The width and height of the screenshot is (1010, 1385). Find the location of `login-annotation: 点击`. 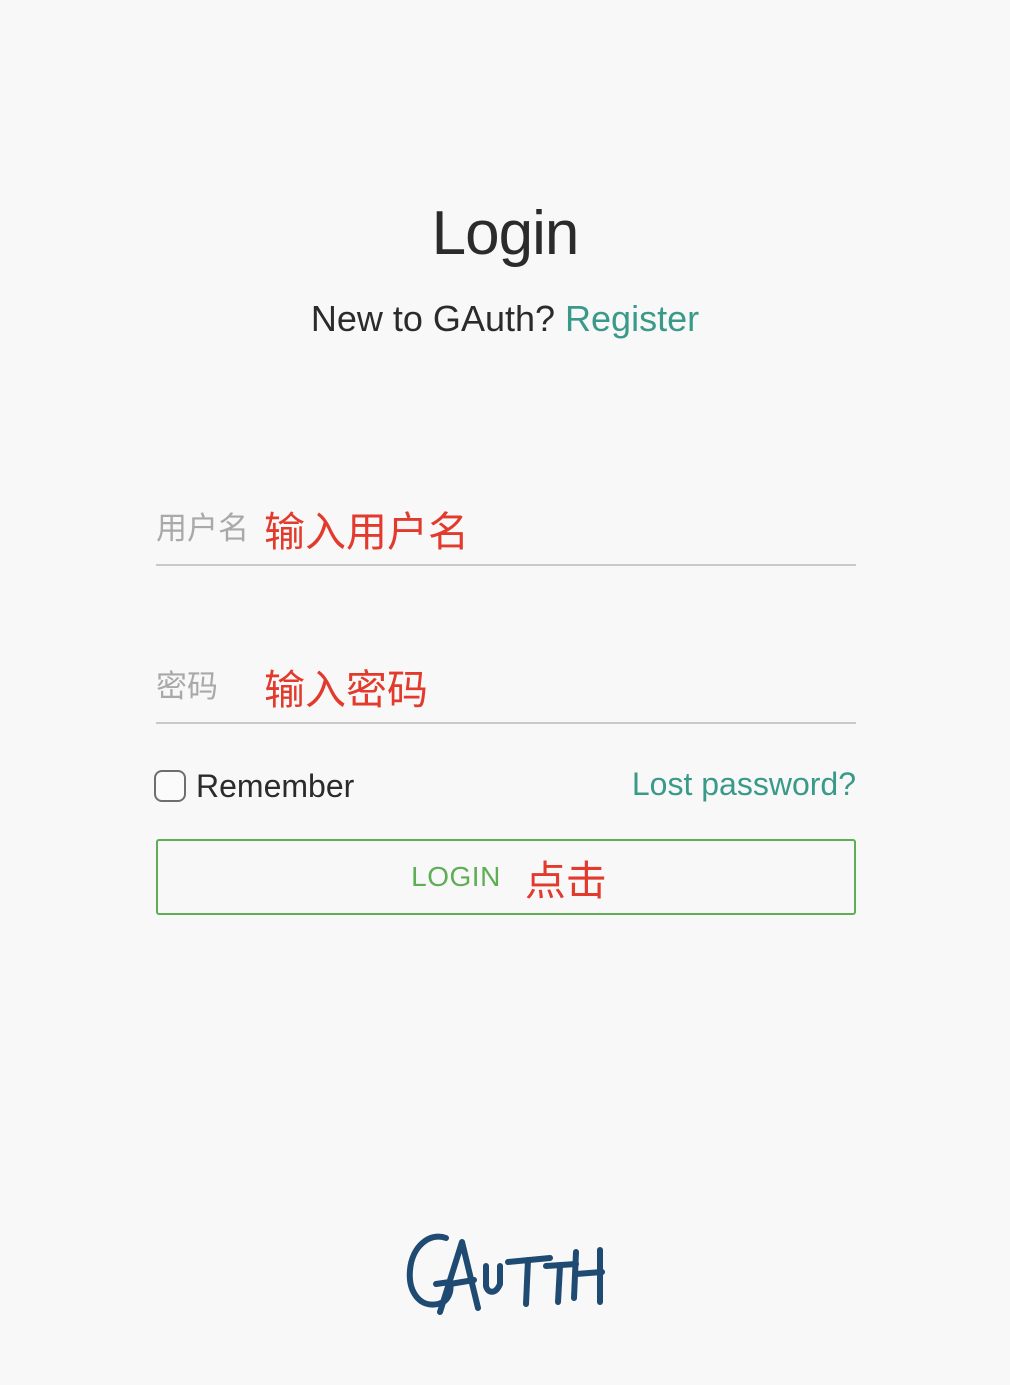

login-annotation: 点击 is located at coordinates (565, 881).